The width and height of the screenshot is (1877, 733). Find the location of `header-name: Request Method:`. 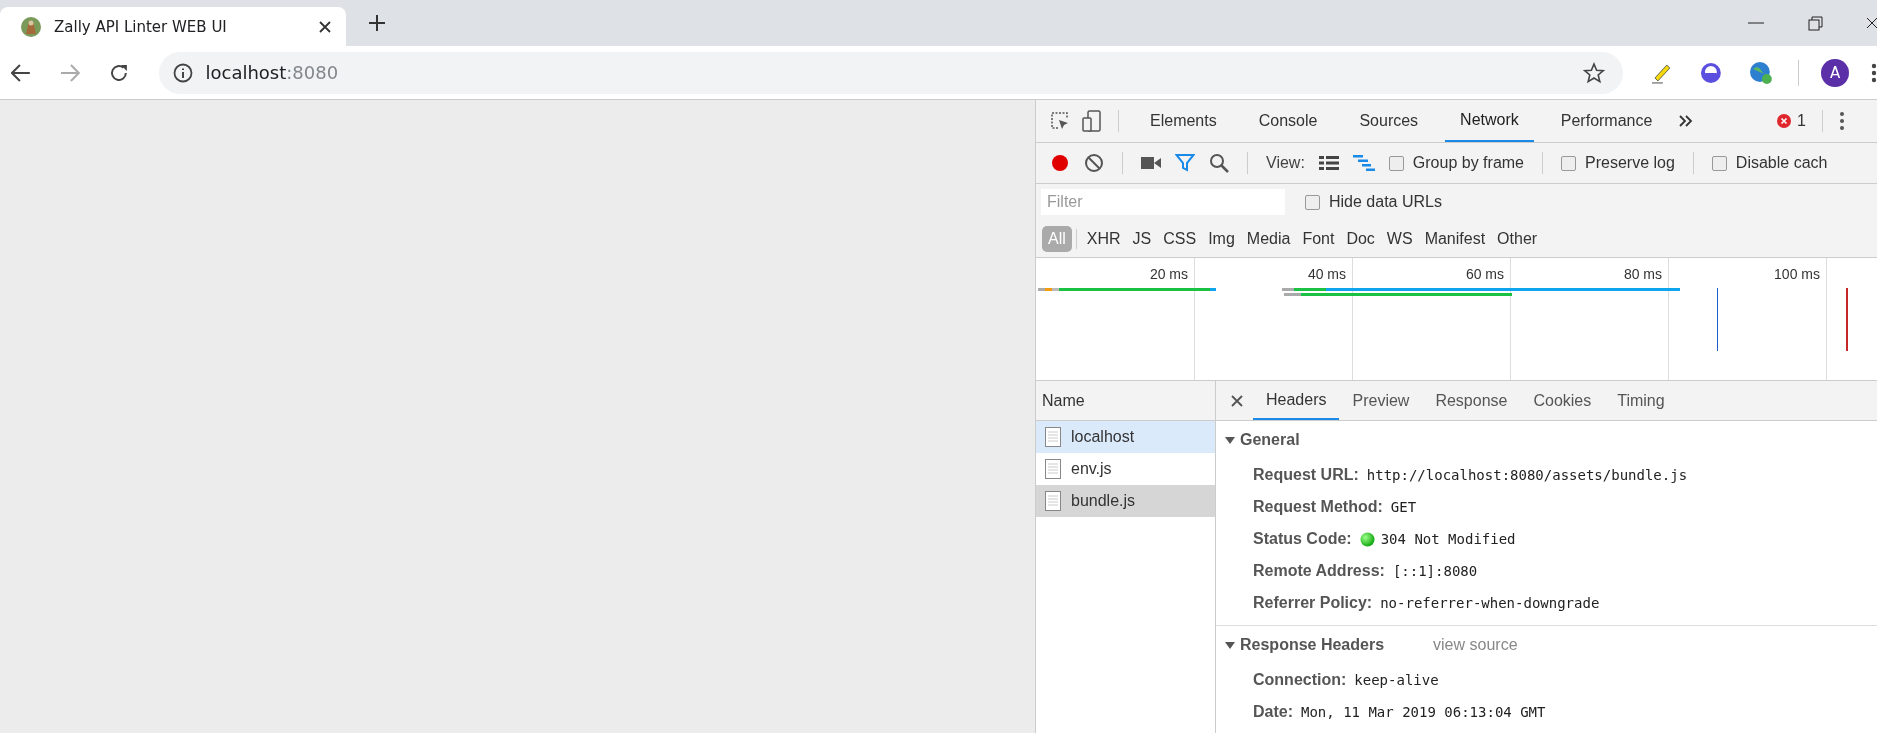

header-name: Request Method: is located at coordinates (1318, 507).